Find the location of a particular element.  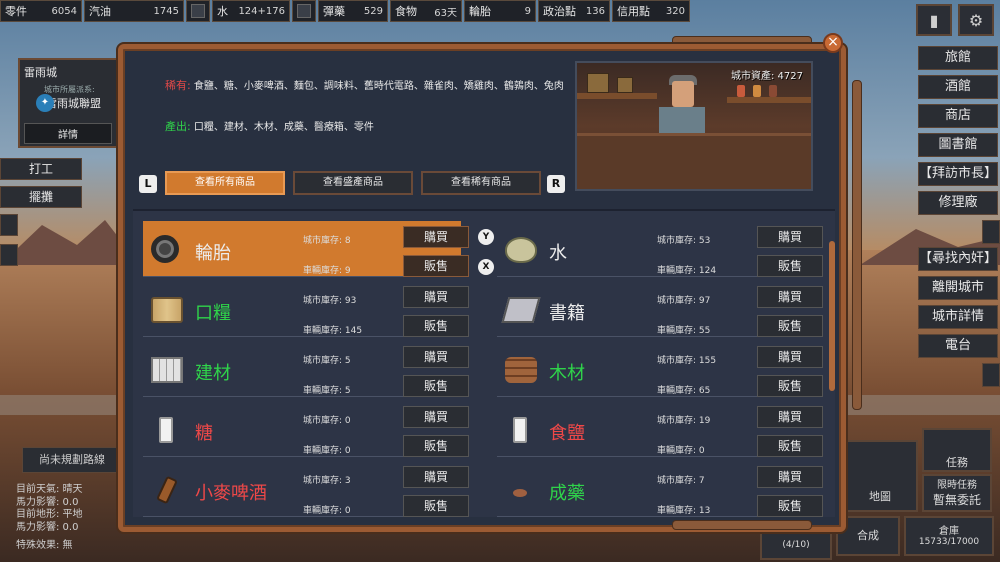

goods-row-ration: 口糧 城市庫存: 93 車輛庫存: 145 購買 販售 is located at coordinates (306, 309).